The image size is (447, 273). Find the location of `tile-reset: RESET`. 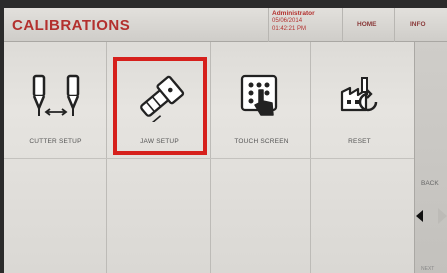

tile-reset: RESET is located at coordinates (359, 101).